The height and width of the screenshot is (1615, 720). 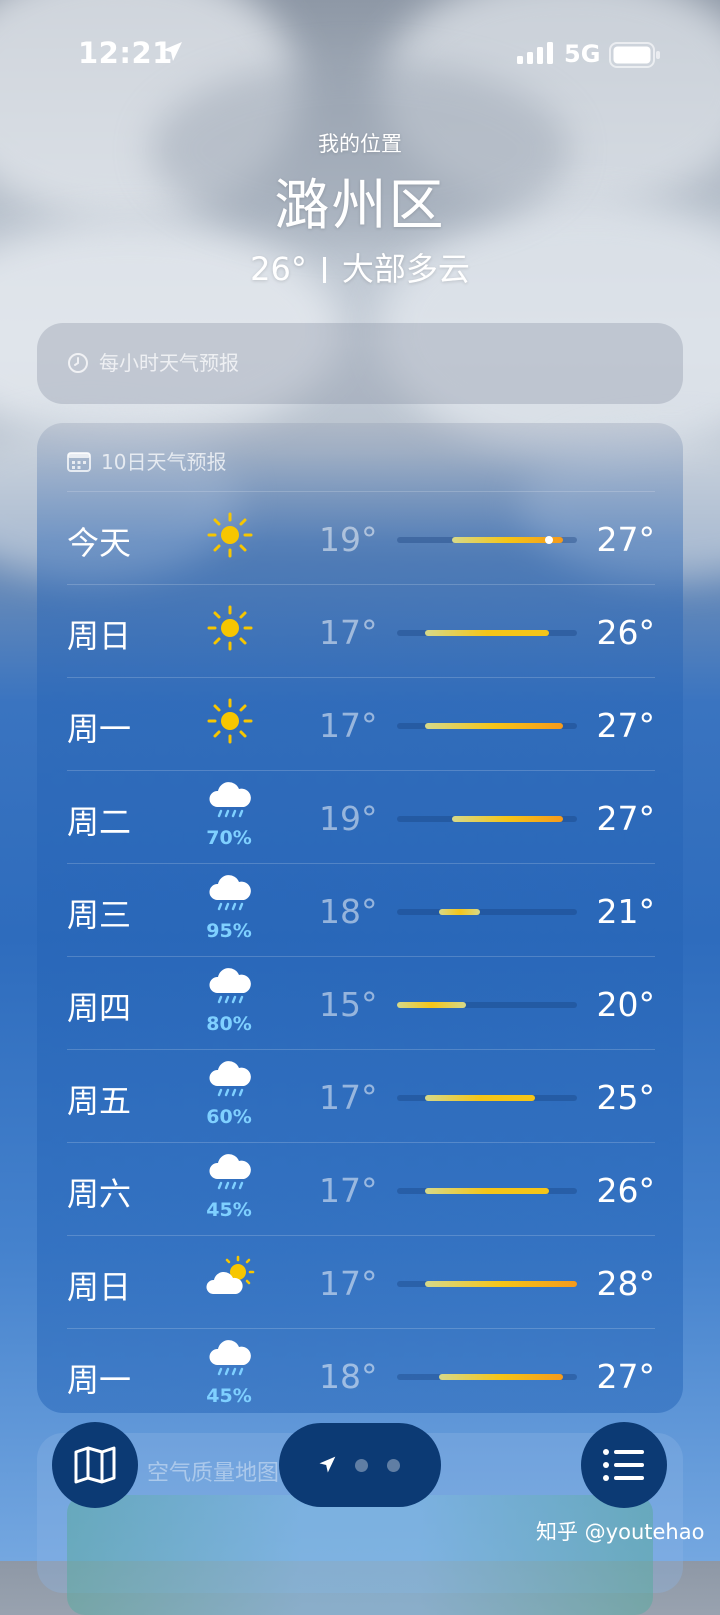 What do you see at coordinates (626, 911) in the screenshot?
I see `high-temperature: 21°` at bounding box center [626, 911].